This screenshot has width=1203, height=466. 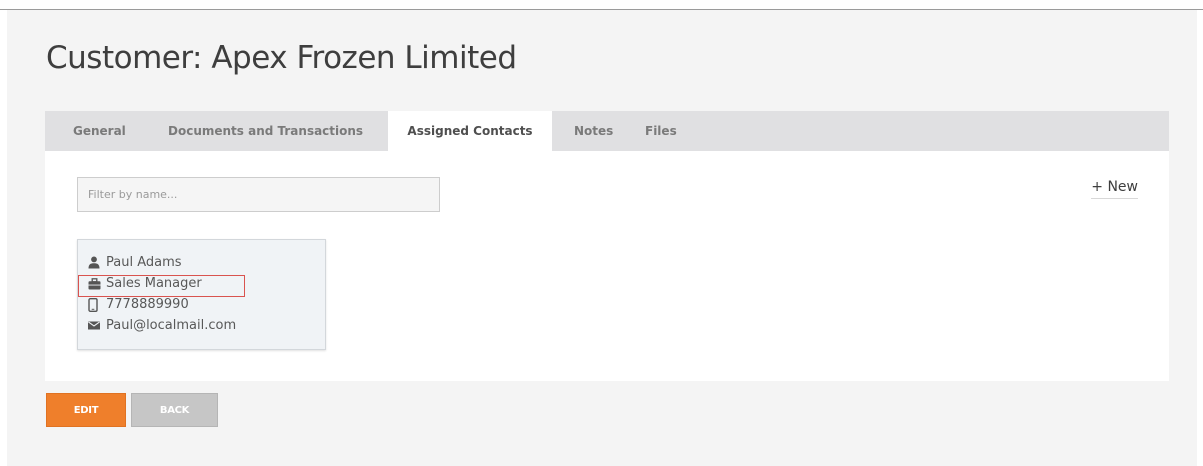 I want to click on mobile-phone-icon, so click(x=94, y=304).